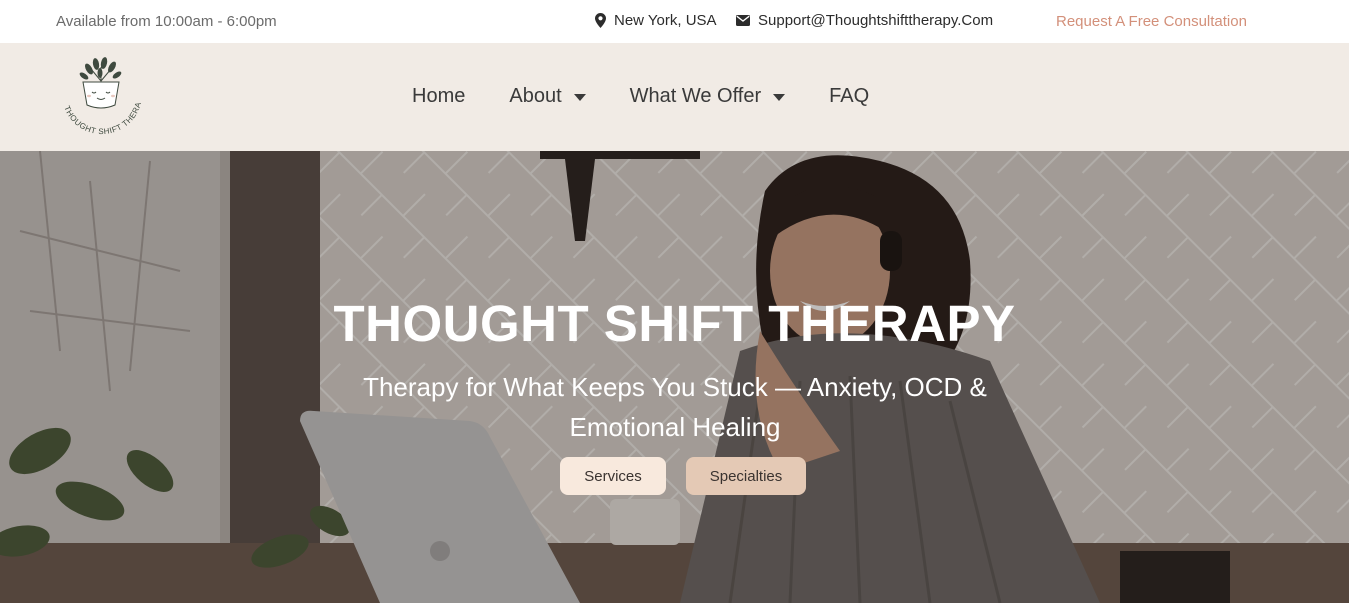  I want to click on nav-home: Home, so click(438, 96).